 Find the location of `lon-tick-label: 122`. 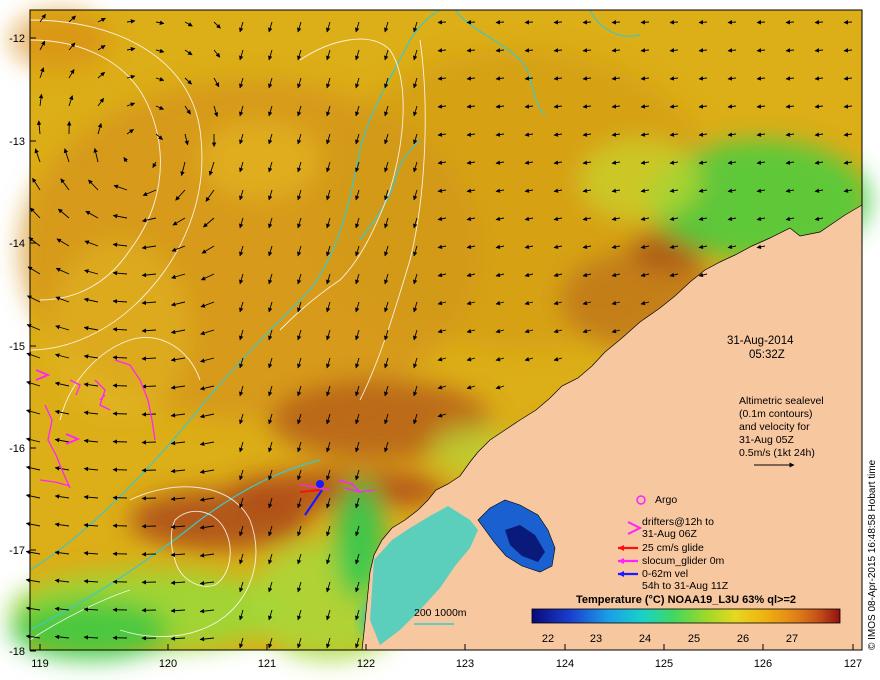

lon-tick-label: 122 is located at coordinates (366, 664).